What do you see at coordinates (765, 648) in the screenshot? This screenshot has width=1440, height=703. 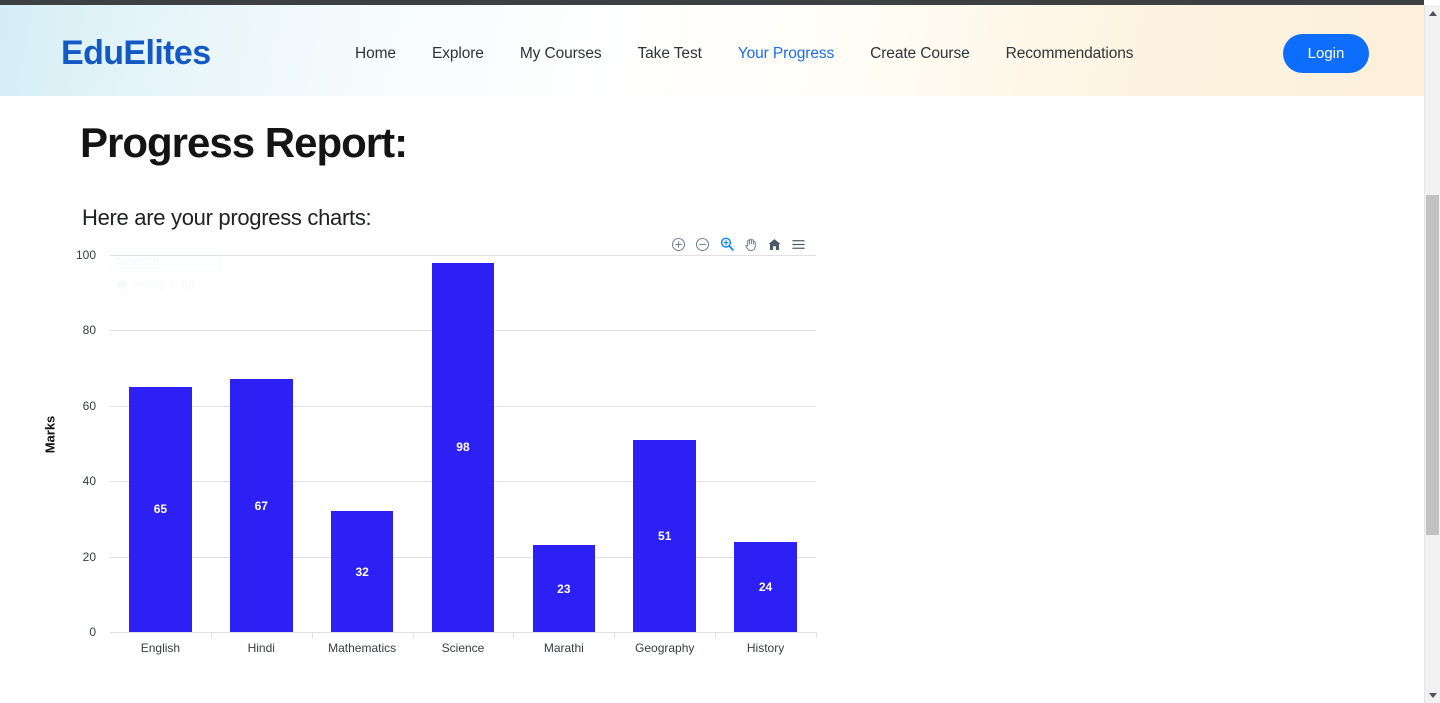 I see `x-axis-label-history: History` at bounding box center [765, 648].